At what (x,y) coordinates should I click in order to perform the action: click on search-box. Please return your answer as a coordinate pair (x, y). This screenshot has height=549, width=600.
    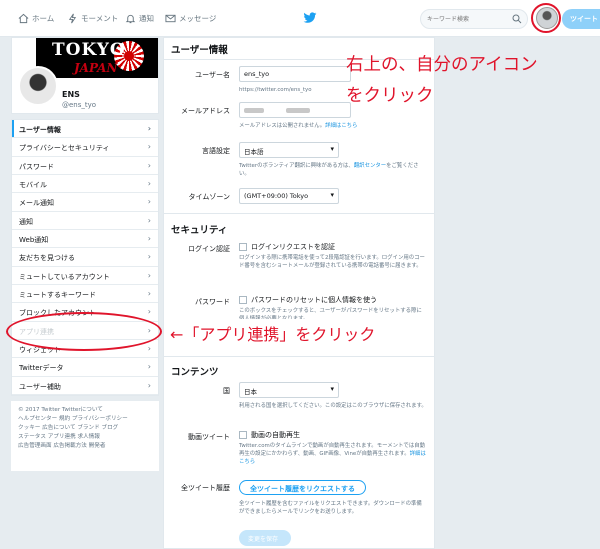
    Looking at the image, I should click on (474, 19).